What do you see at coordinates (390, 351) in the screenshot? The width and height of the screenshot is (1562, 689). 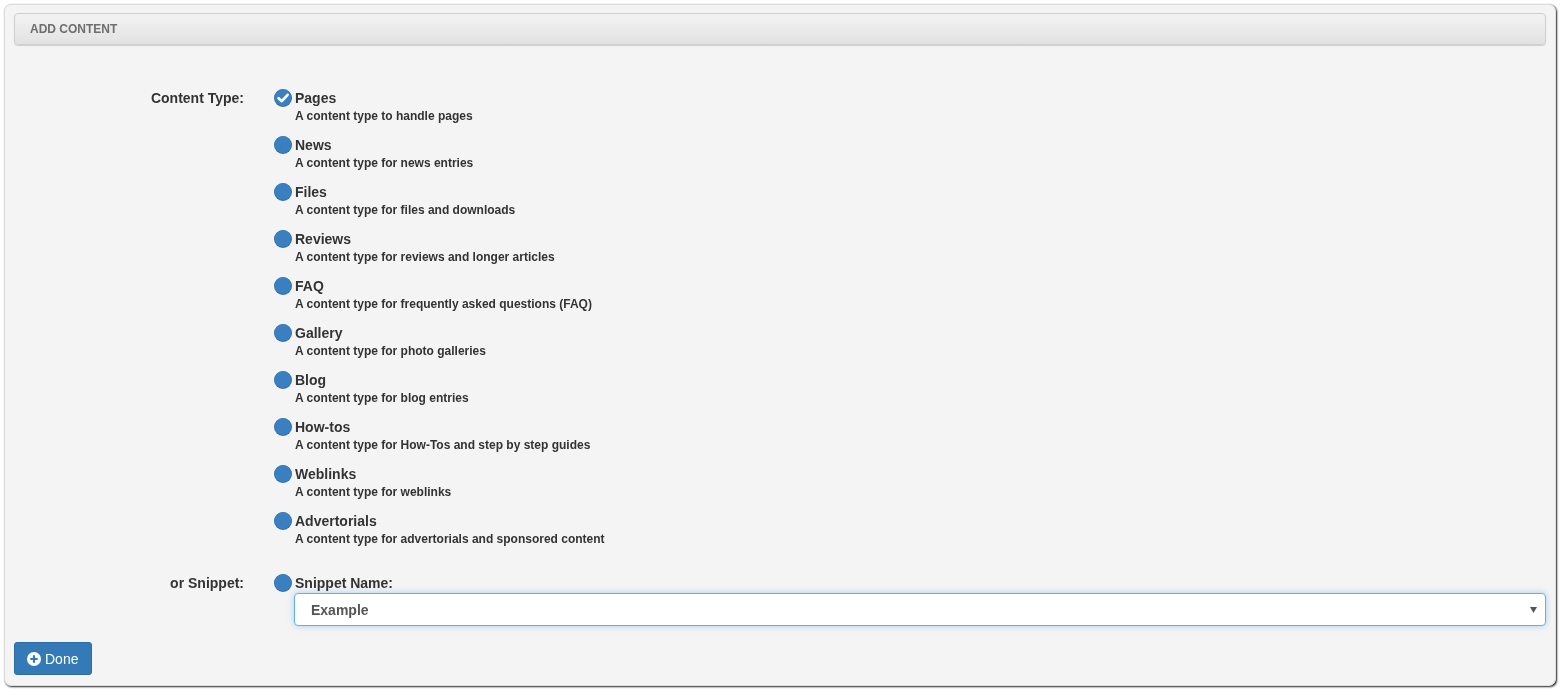 I see `option-description: A content type for photo galleries` at bounding box center [390, 351].